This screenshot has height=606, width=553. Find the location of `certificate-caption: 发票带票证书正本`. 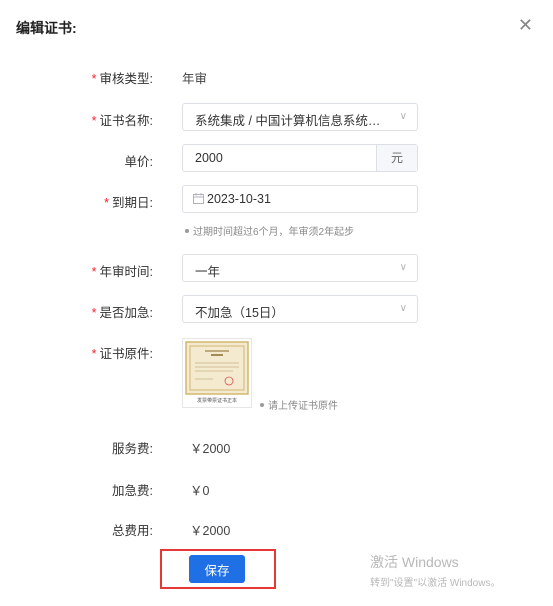

certificate-caption: 发票带票证书正本 is located at coordinates (216, 401).